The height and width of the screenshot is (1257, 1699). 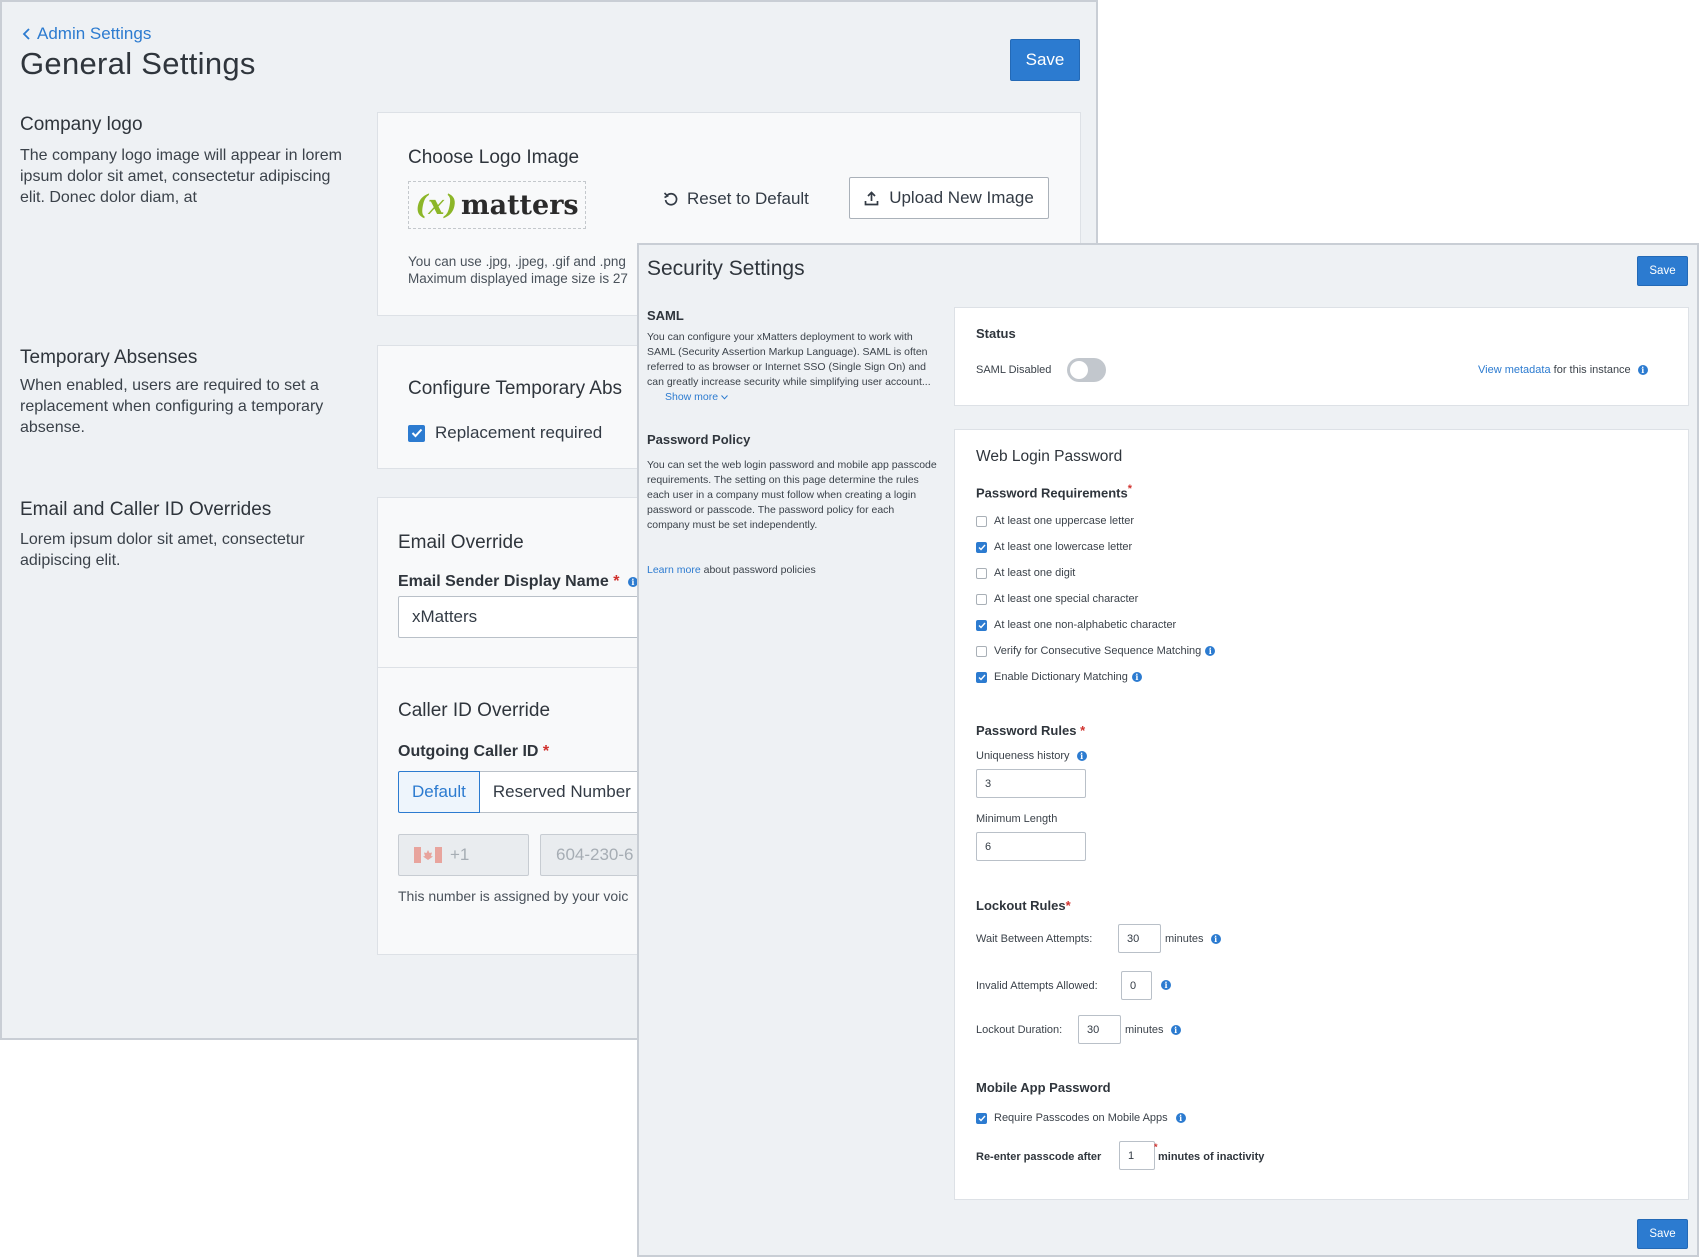 What do you see at coordinates (1043, 1087) in the screenshot?
I see `mobile-app-password-heading: Mobile App Password` at bounding box center [1043, 1087].